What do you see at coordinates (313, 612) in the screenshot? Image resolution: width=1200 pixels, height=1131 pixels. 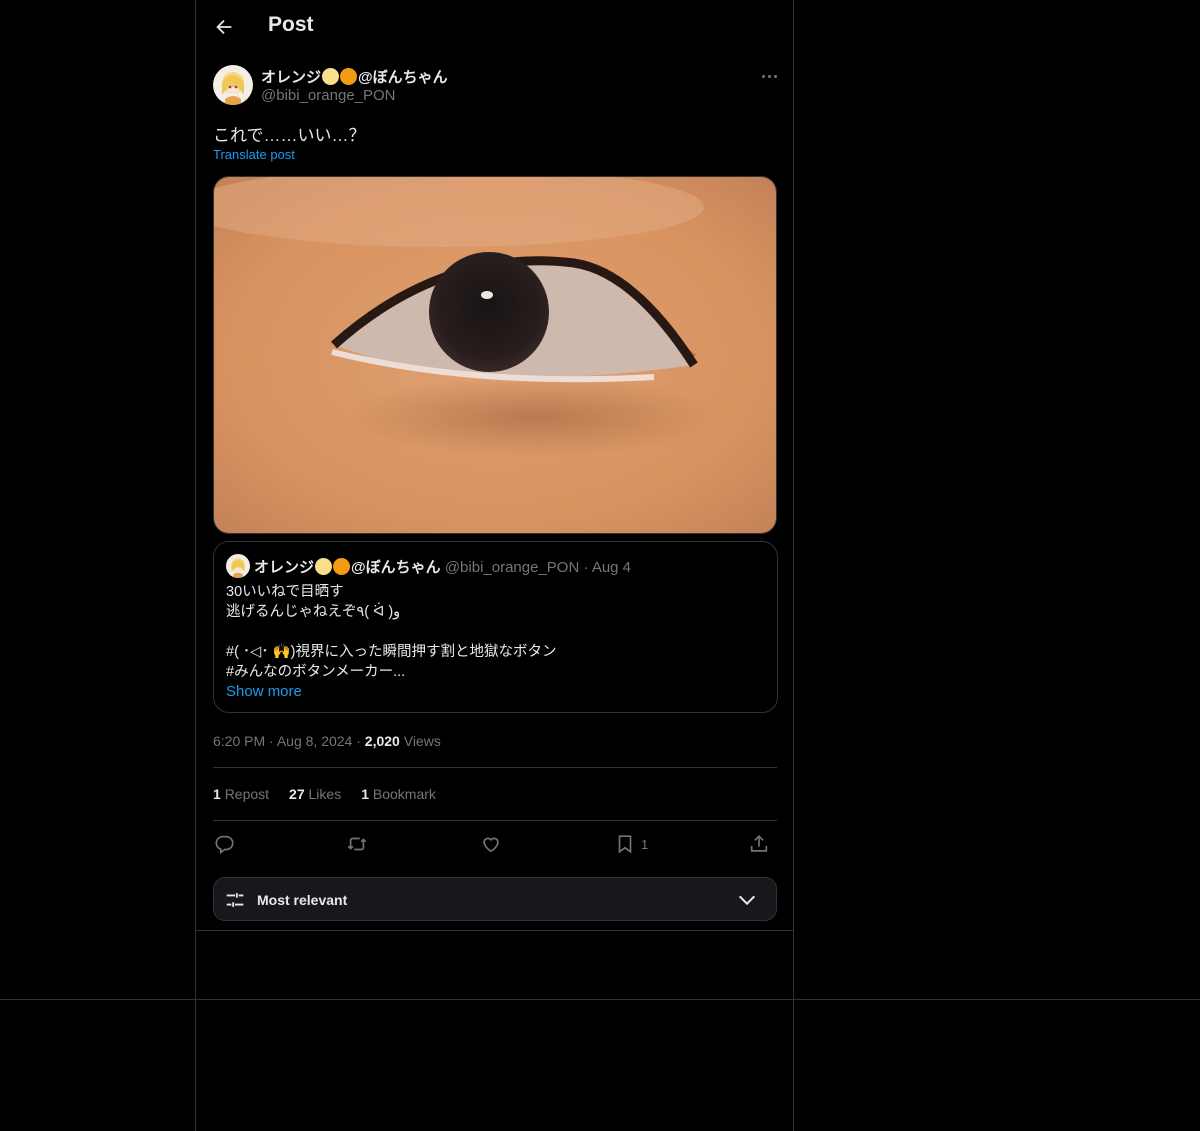 I see `quote-line: 逃げるんじゃねえぞ٩( ᐛ )و` at bounding box center [313, 612].